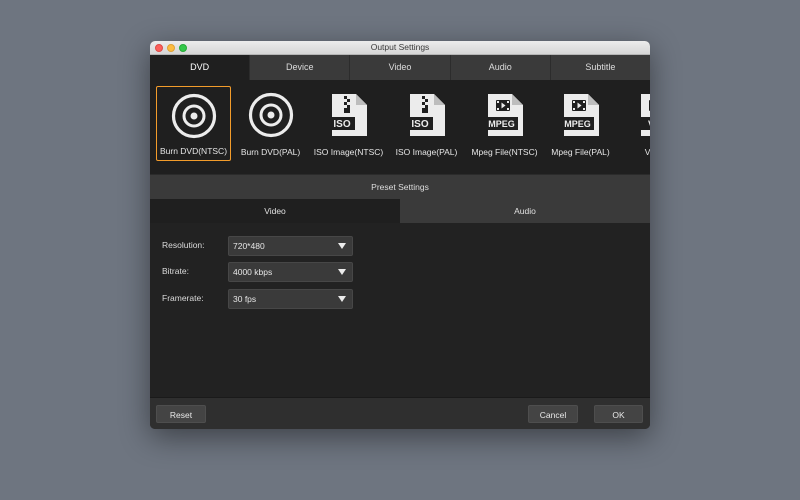 Image resolution: width=800 pixels, height=500 pixels. I want to click on window-title: Output Settings, so click(400, 47).